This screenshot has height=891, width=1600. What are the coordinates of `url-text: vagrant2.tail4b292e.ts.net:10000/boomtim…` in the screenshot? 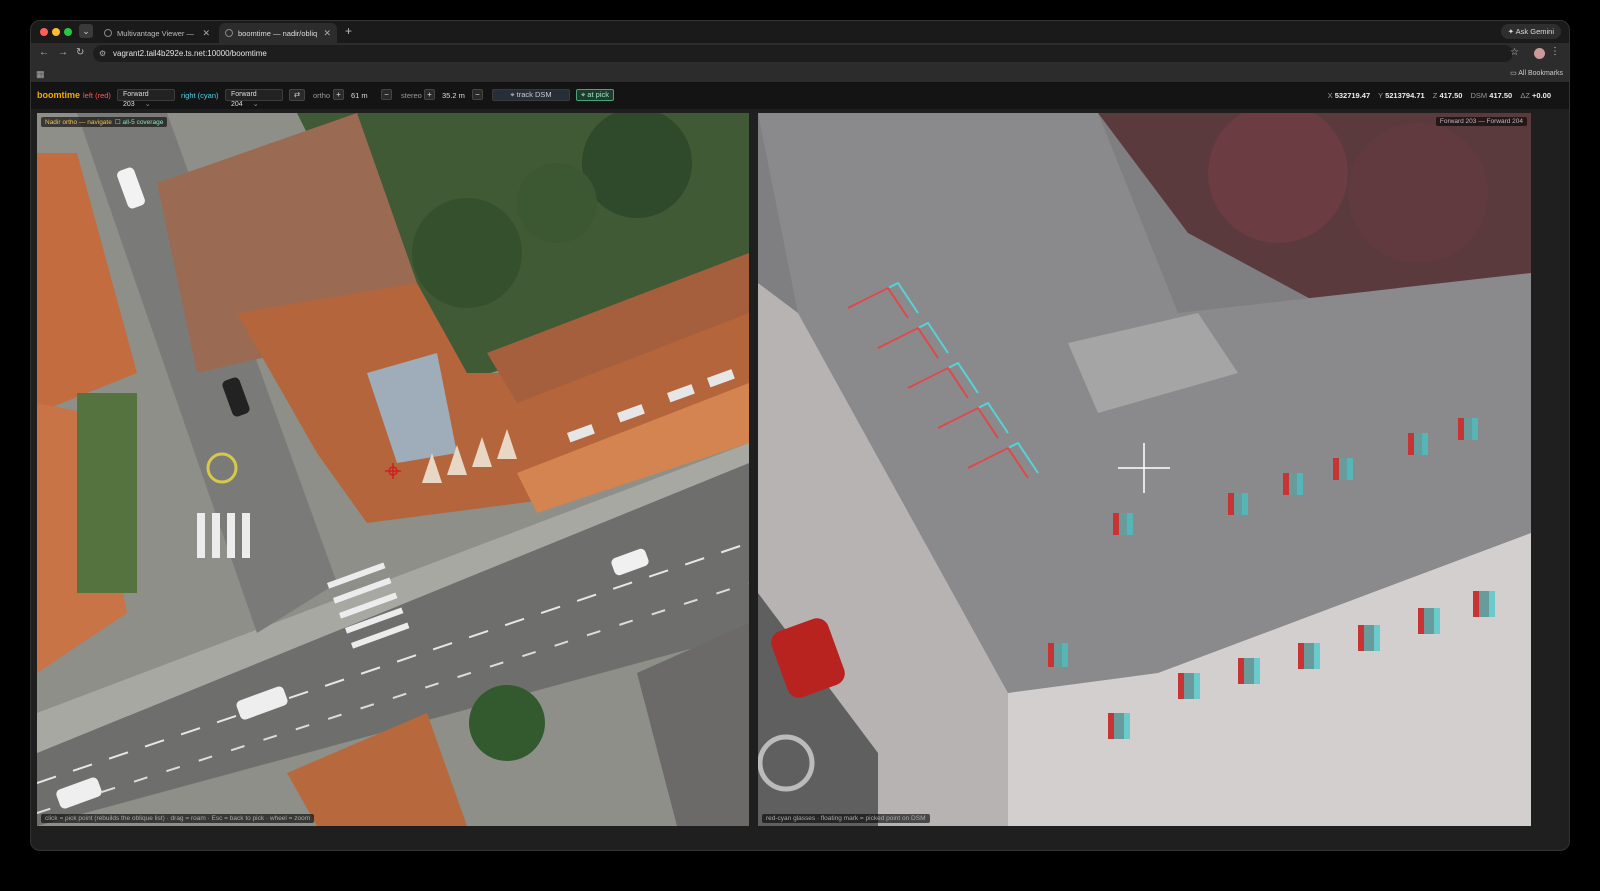 It's located at (190, 53).